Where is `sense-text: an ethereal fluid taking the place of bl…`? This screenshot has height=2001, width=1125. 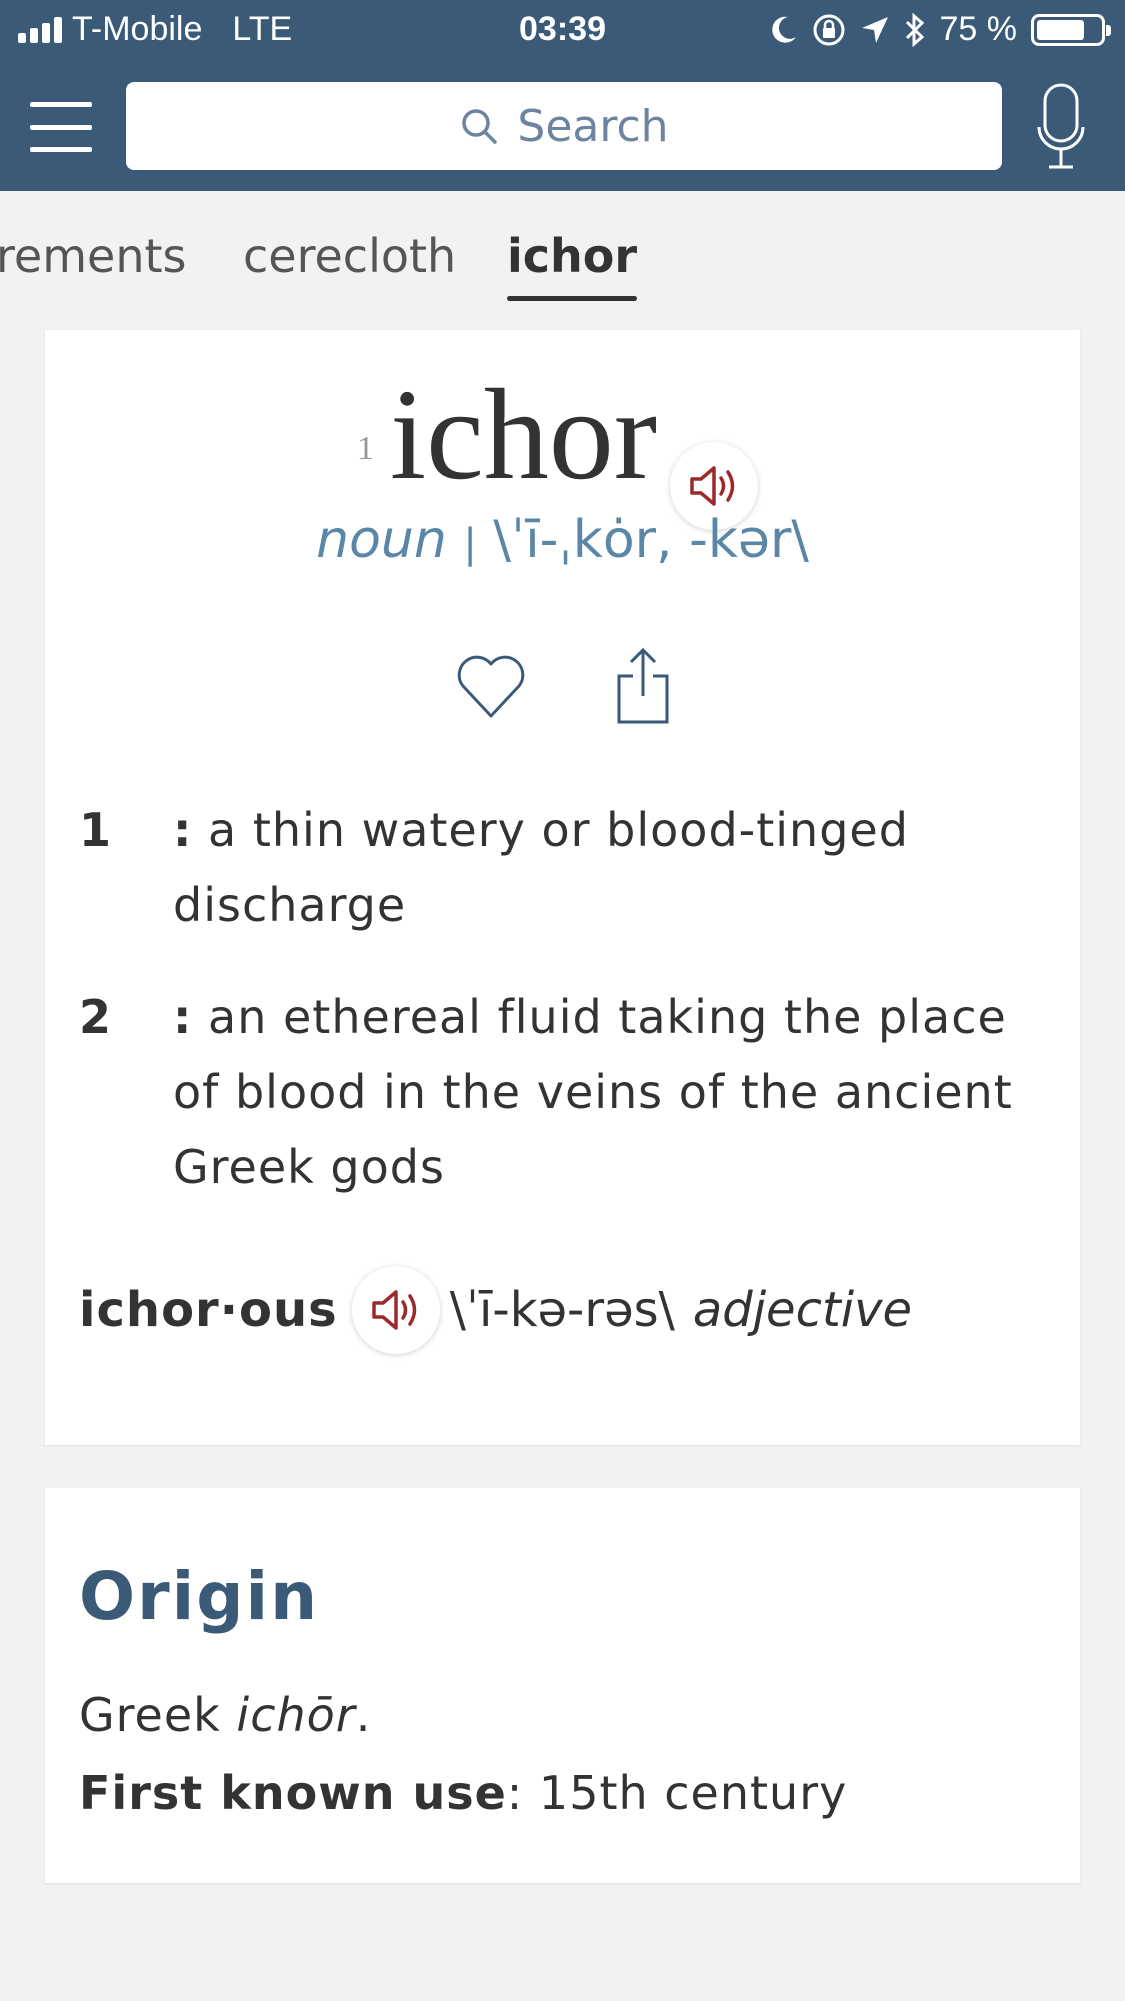 sense-text: an ethereal fluid taking the place of bl… is located at coordinates (593, 1092).